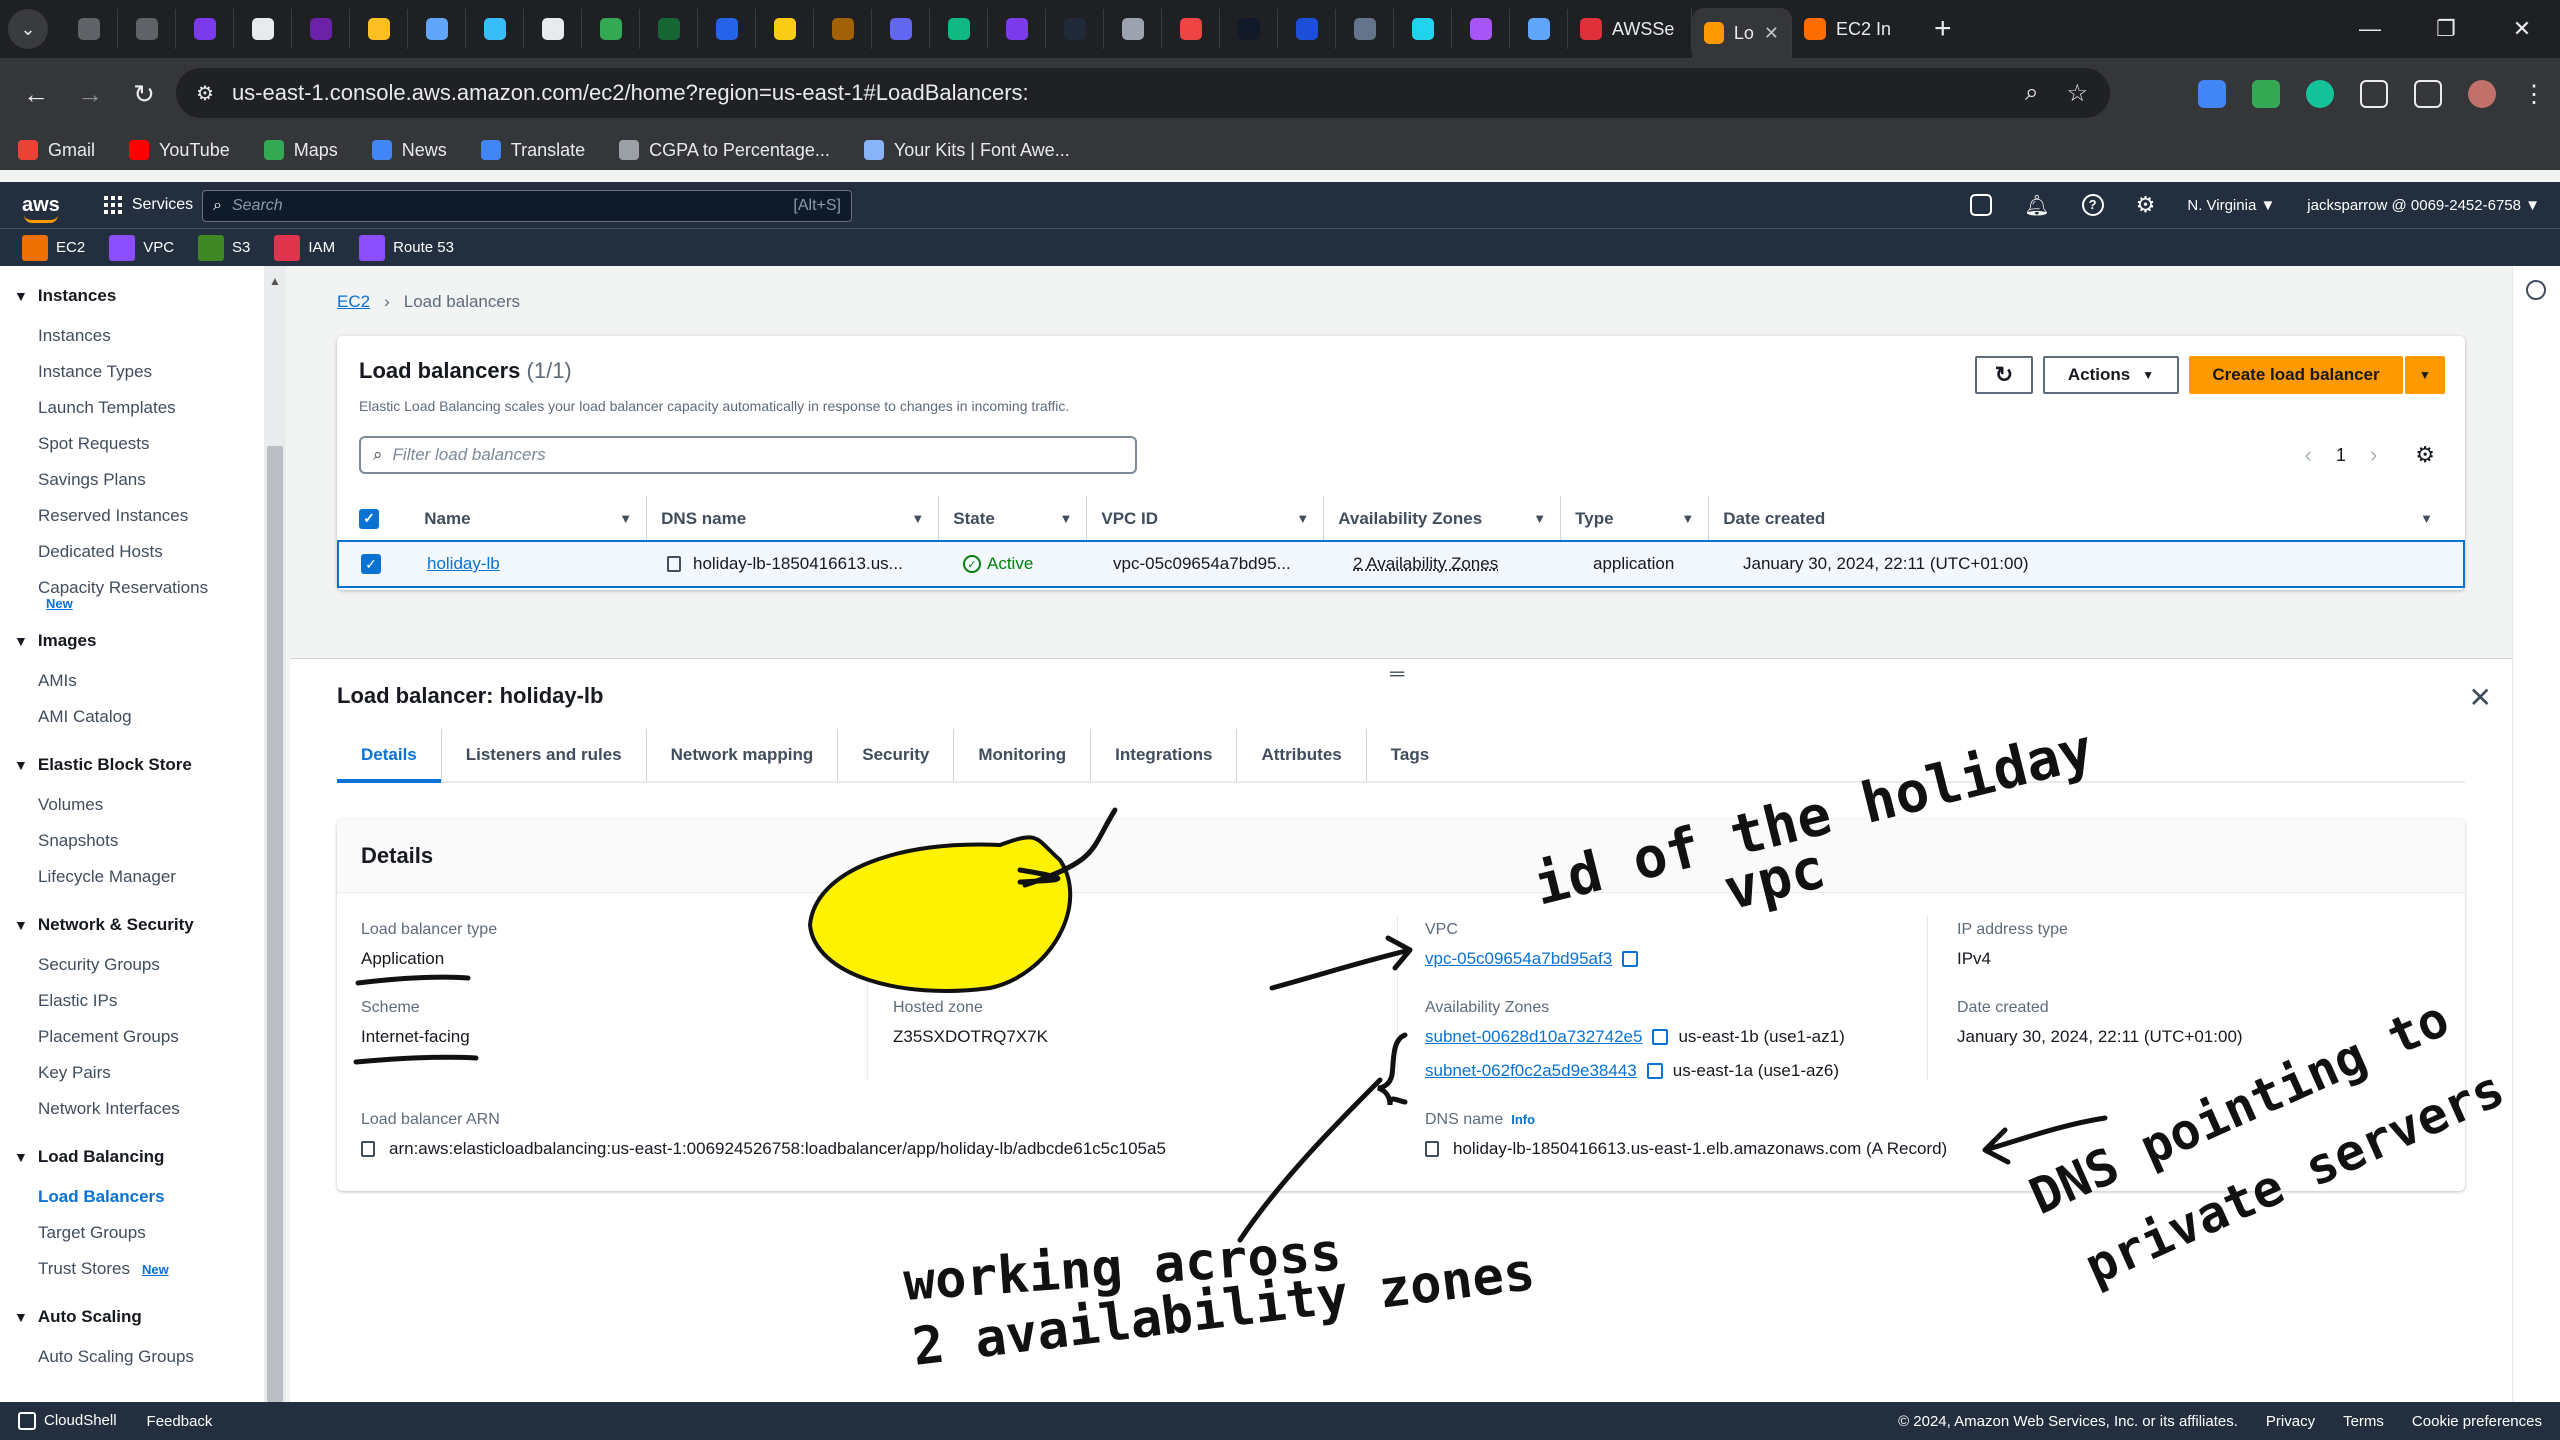 The width and height of the screenshot is (2560, 1440). What do you see at coordinates (1023, 755) in the screenshot?
I see `tab-monitoring: Monitoring` at bounding box center [1023, 755].